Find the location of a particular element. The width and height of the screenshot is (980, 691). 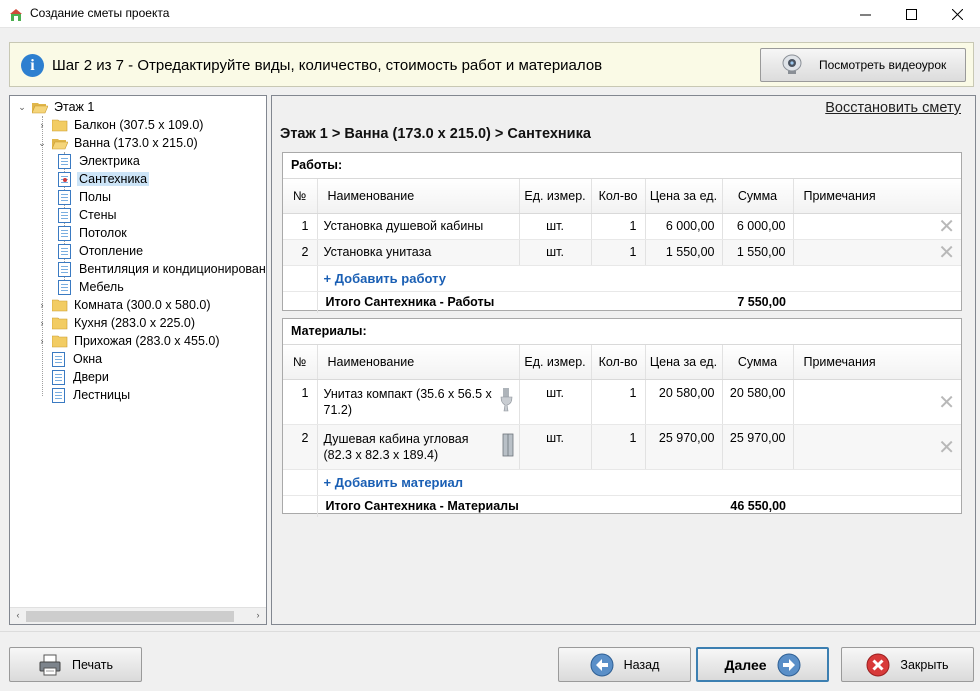

folder-icon is located at coordinates (60, 341).